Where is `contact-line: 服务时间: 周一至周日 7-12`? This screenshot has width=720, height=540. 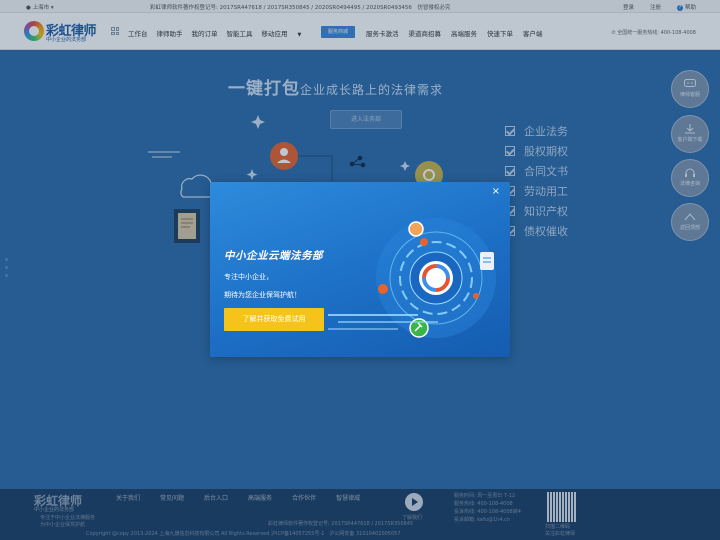
contact-line: 服务时间: 周一至周日 7-12 is located at coordinates (485, 496).